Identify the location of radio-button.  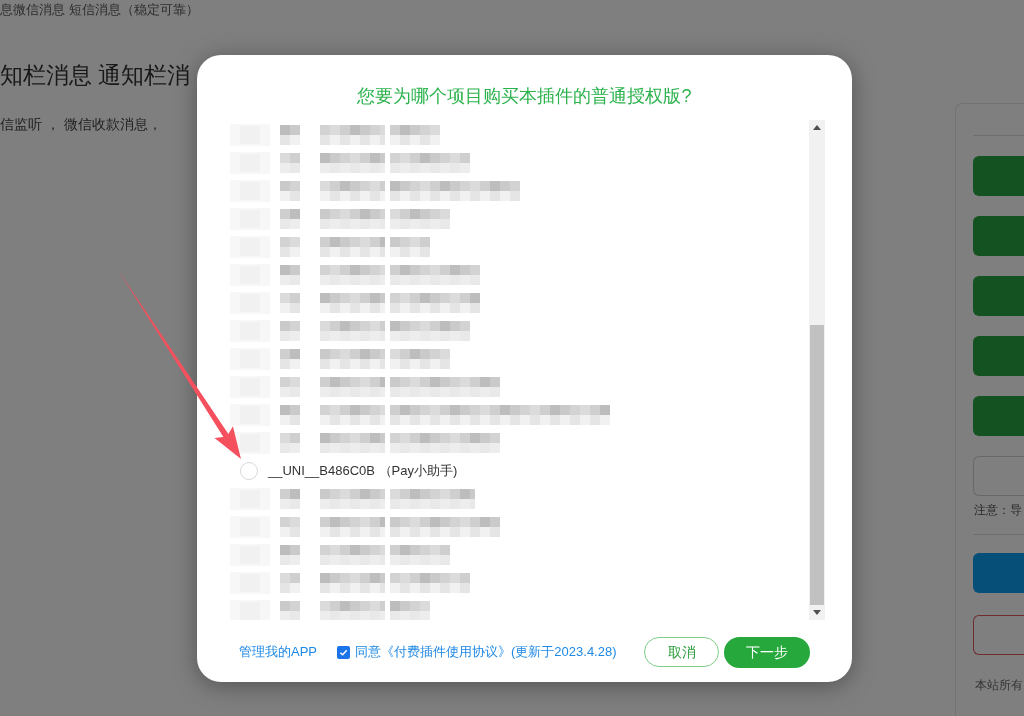
(249, 471).